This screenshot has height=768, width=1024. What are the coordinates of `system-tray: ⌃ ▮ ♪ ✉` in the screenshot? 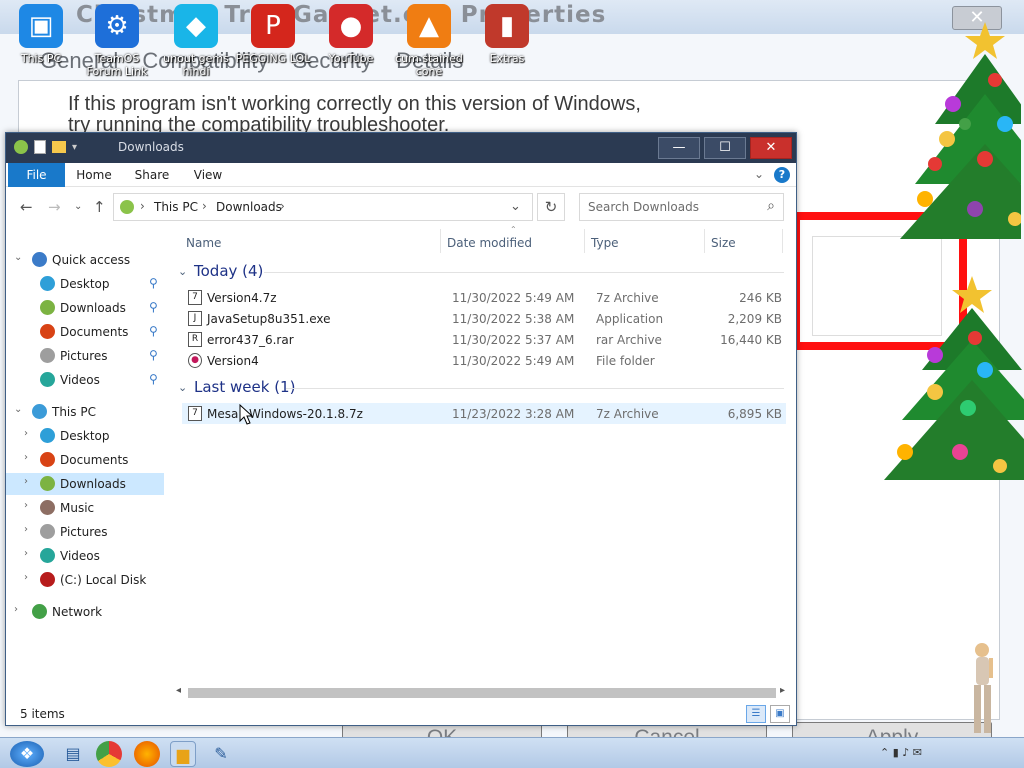 It's located at (901, 752).